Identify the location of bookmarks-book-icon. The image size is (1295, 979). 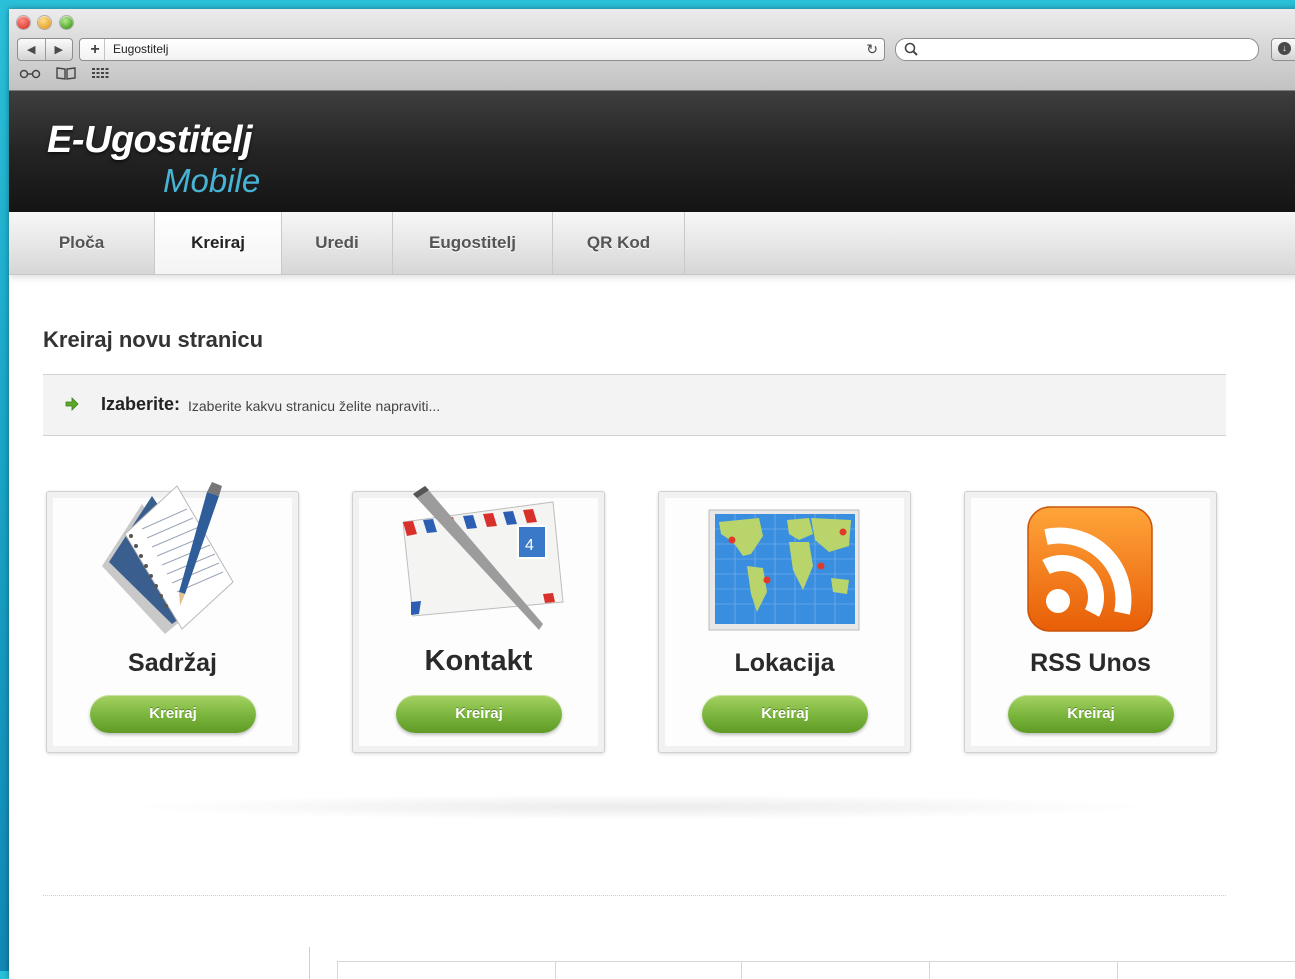
(66, 73).